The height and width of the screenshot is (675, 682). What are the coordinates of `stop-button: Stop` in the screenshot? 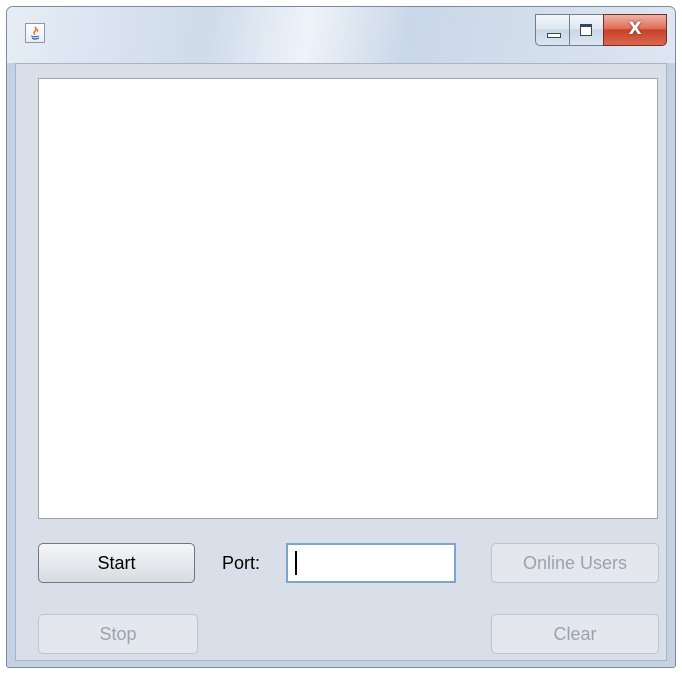 It's located at (118, 634).